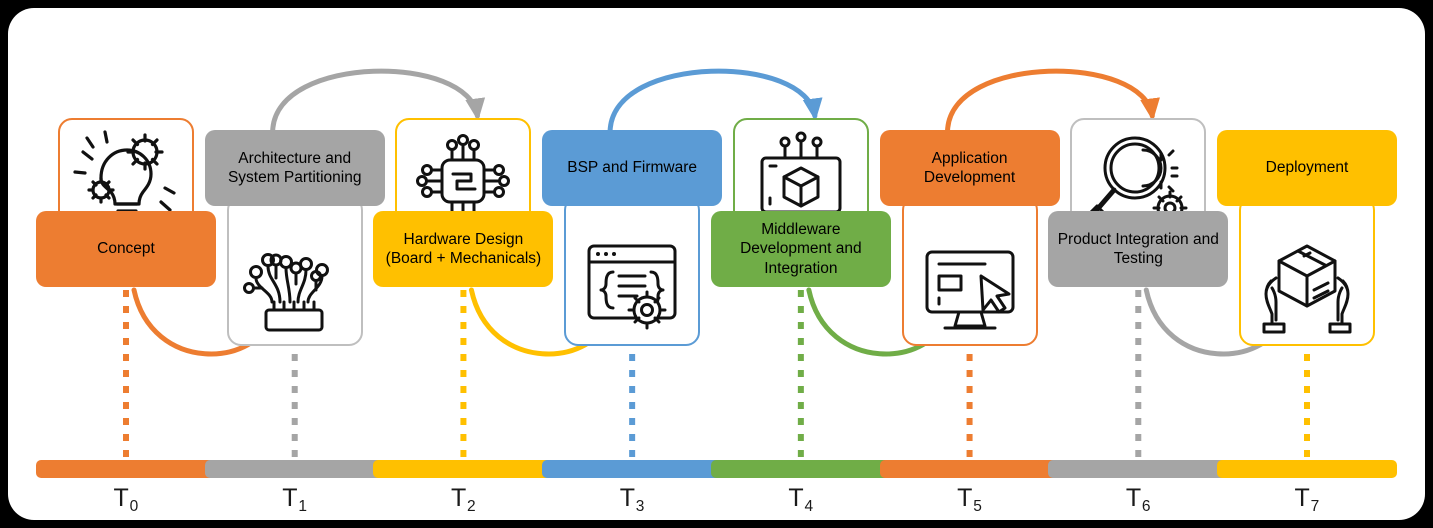  I want to click on stage-label-t5: Application Development, so click(969, 168).